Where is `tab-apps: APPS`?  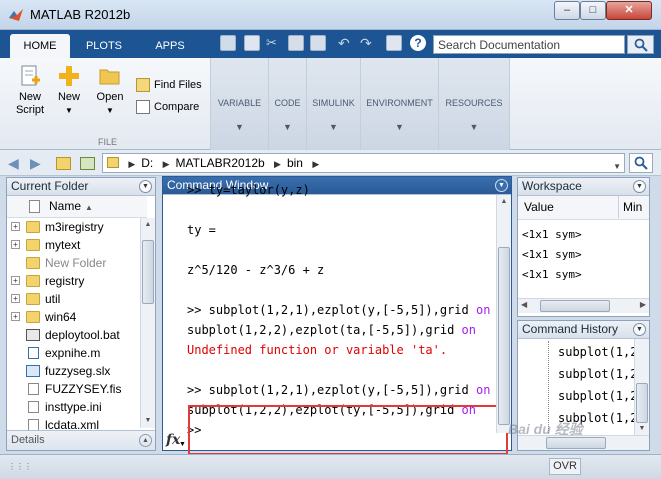
tab-apps: APPS is located at coordinates (170, 46).